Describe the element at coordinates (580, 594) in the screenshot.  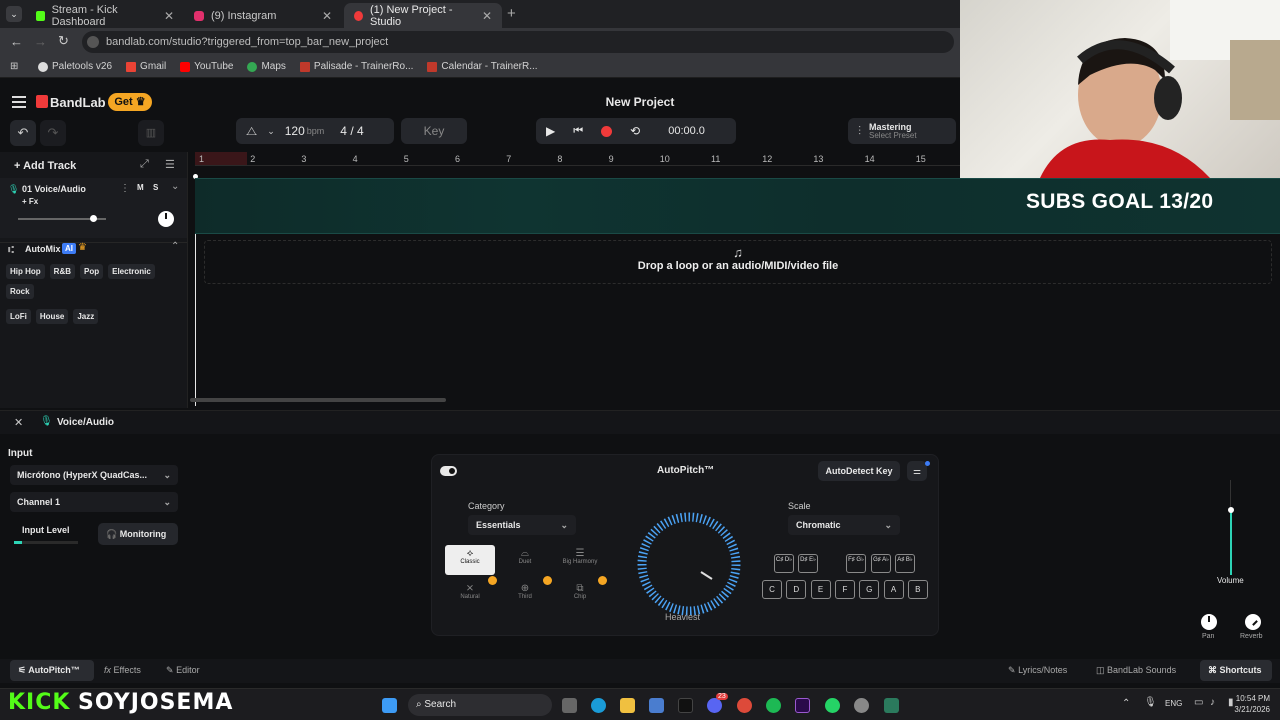
I see `preset-chip: ⧉ Chip` at that location.